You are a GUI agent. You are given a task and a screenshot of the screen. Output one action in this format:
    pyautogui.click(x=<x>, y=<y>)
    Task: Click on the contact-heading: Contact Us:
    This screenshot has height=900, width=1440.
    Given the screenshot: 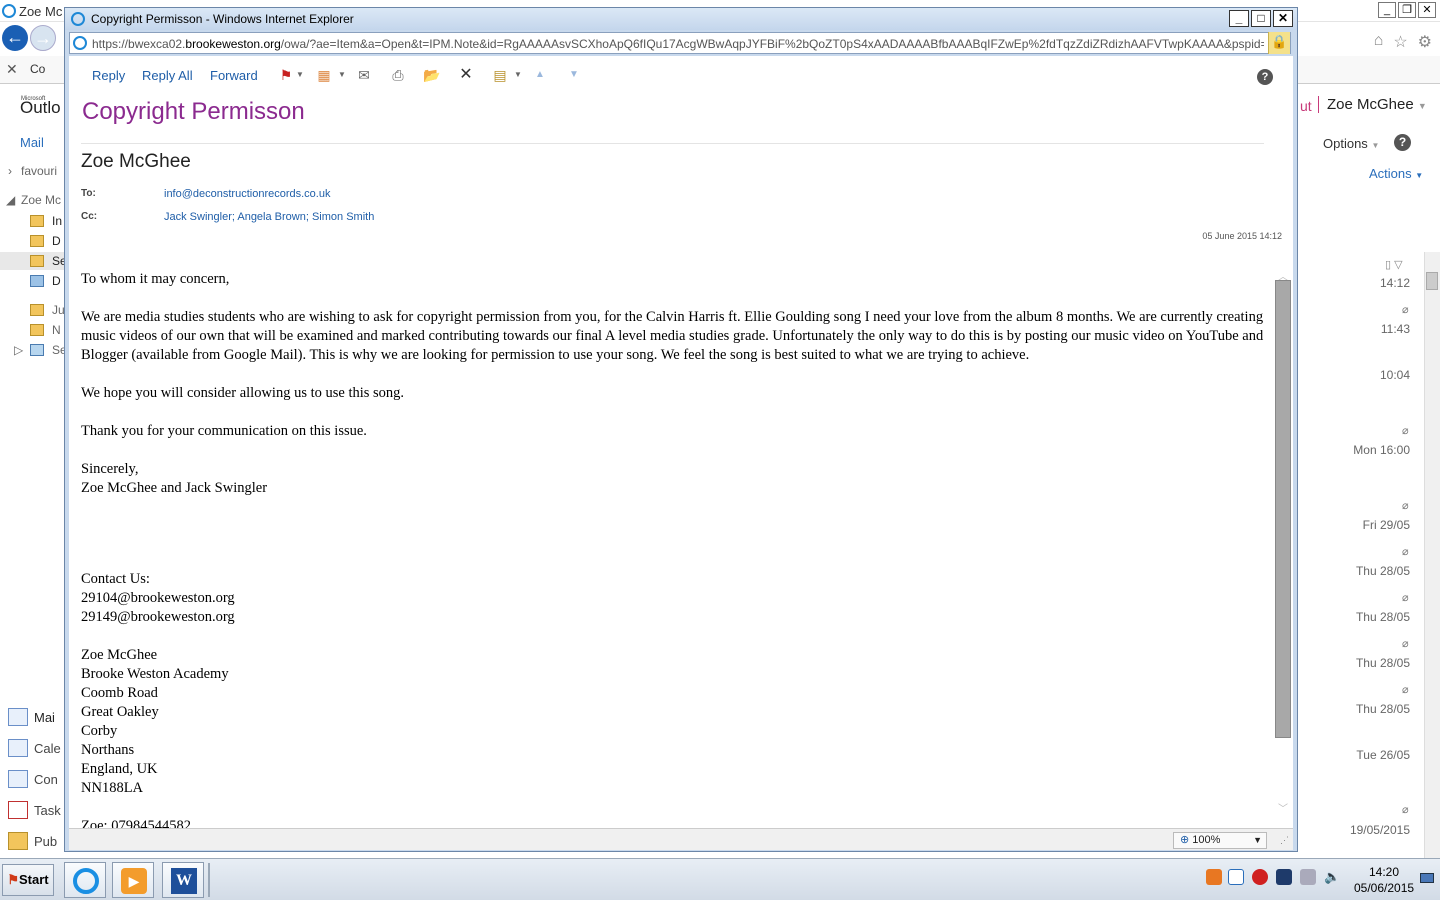 What is the action you would take?
    pyautogui.click(x=115, y=579)
    